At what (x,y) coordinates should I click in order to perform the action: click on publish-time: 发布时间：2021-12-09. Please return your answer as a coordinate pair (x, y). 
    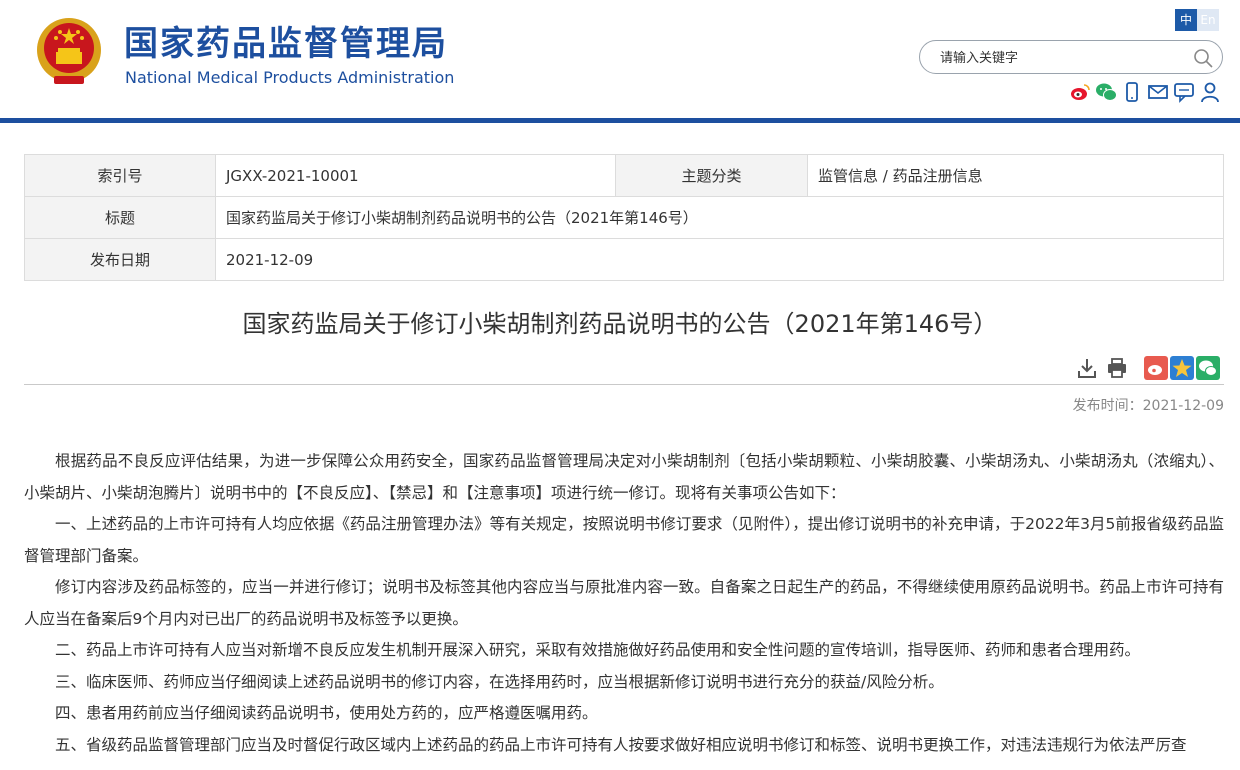
    Looking at the image, I should click on (1148, 405).